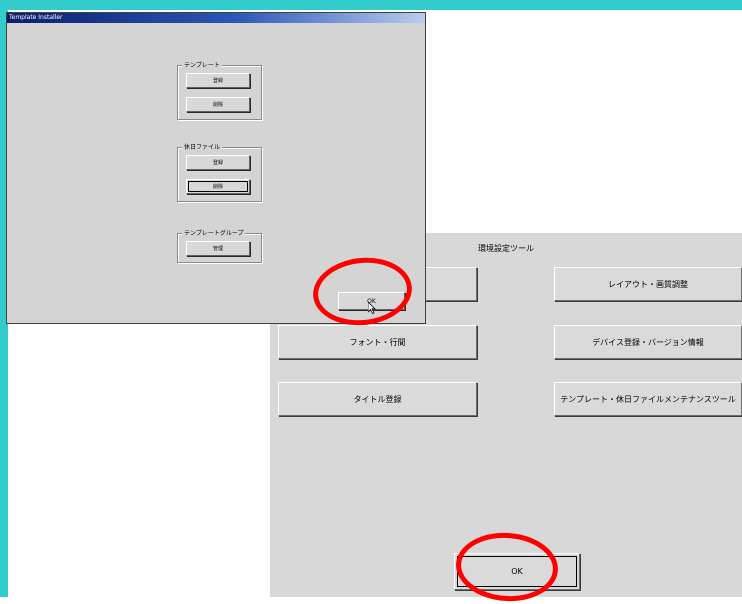 This screenshot has width=742, height=604. Describe the element at coordinates (216, 18) in the screenshot. I see `ti-titlebar: Template Installer` at that location.